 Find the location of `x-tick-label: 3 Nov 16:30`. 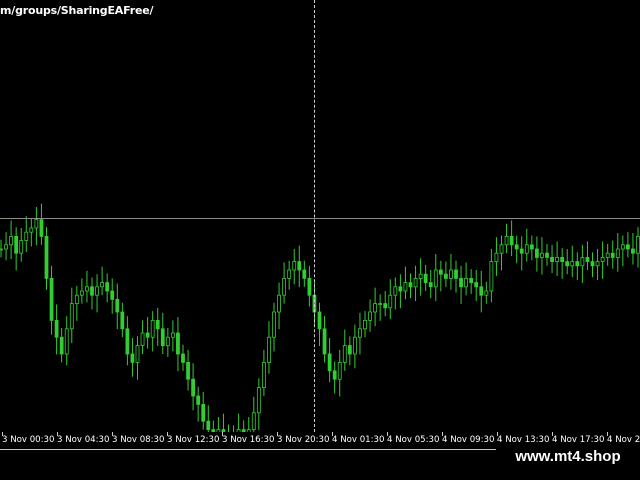

x-tick-label: 3 Nov 16:30 is located at coordinates (248, 440).